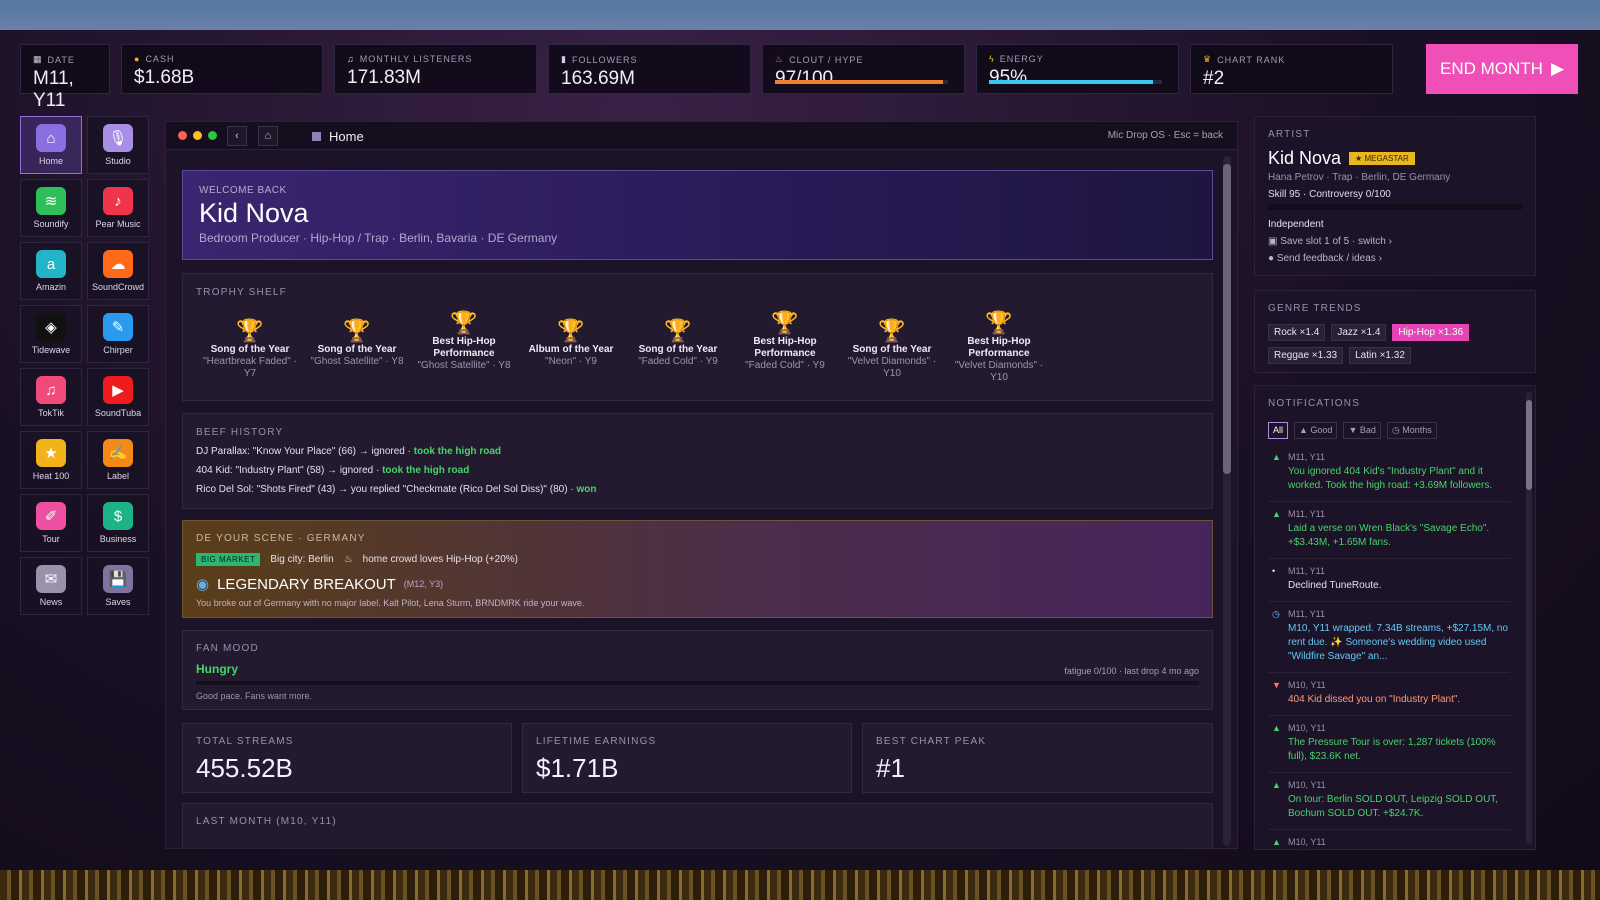  What do you see at coordinates (1276, 685) in the screenshot?
I see `notification-marker-icon: ▼` at bounding box center [1276, 685].